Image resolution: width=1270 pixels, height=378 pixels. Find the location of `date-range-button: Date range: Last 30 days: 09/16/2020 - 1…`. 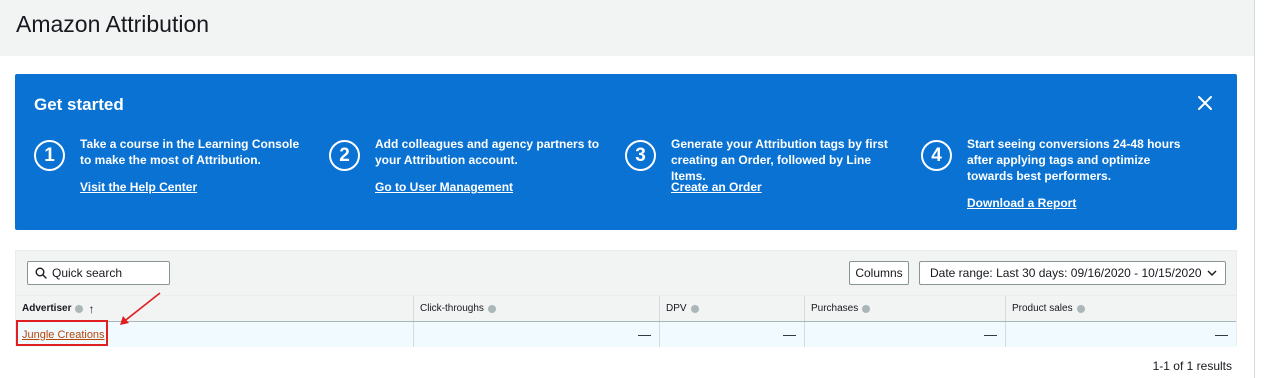

date-range-button: Date range: Last 30 days: 09/16/2020 - 1… is located at coordinates (1072, 273).